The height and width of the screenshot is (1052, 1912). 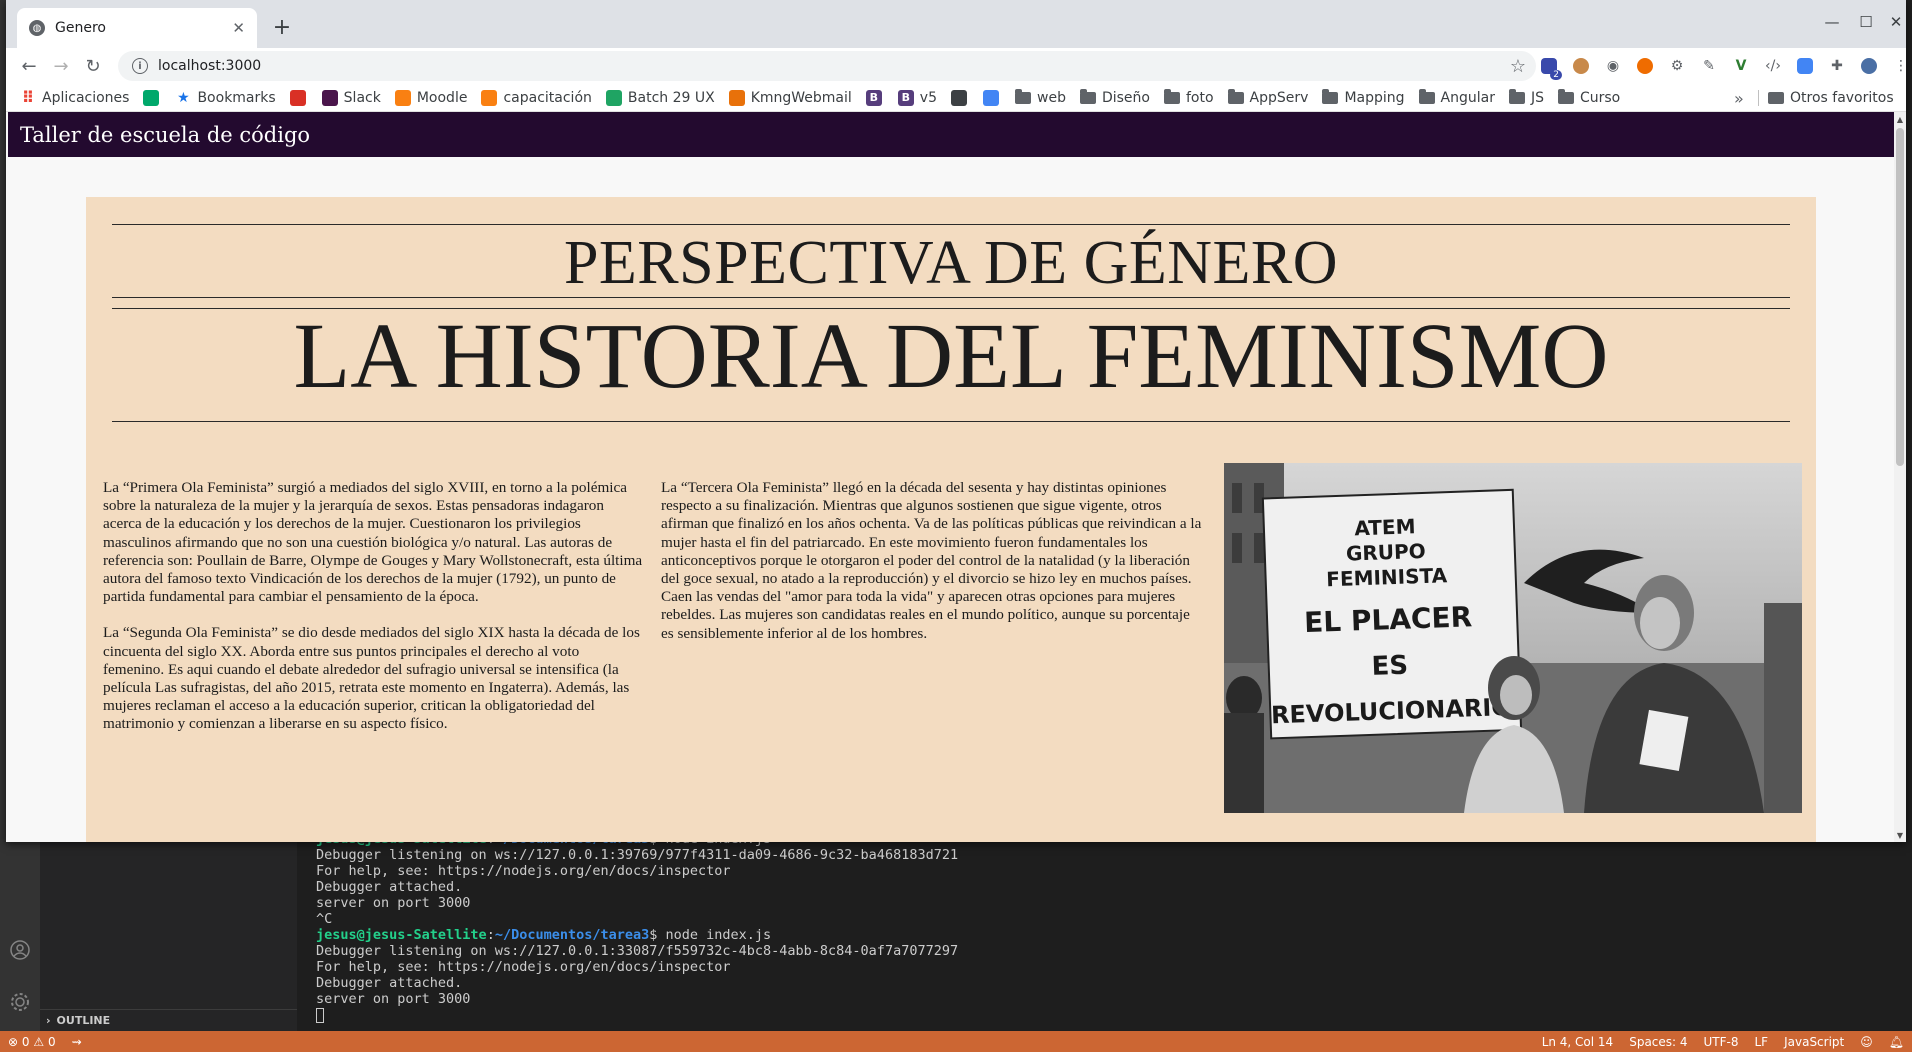 What do you see at coordinates (1869, 66) in the screenshot?
I see `profile-avatar` at bounding box center [1869, 66].